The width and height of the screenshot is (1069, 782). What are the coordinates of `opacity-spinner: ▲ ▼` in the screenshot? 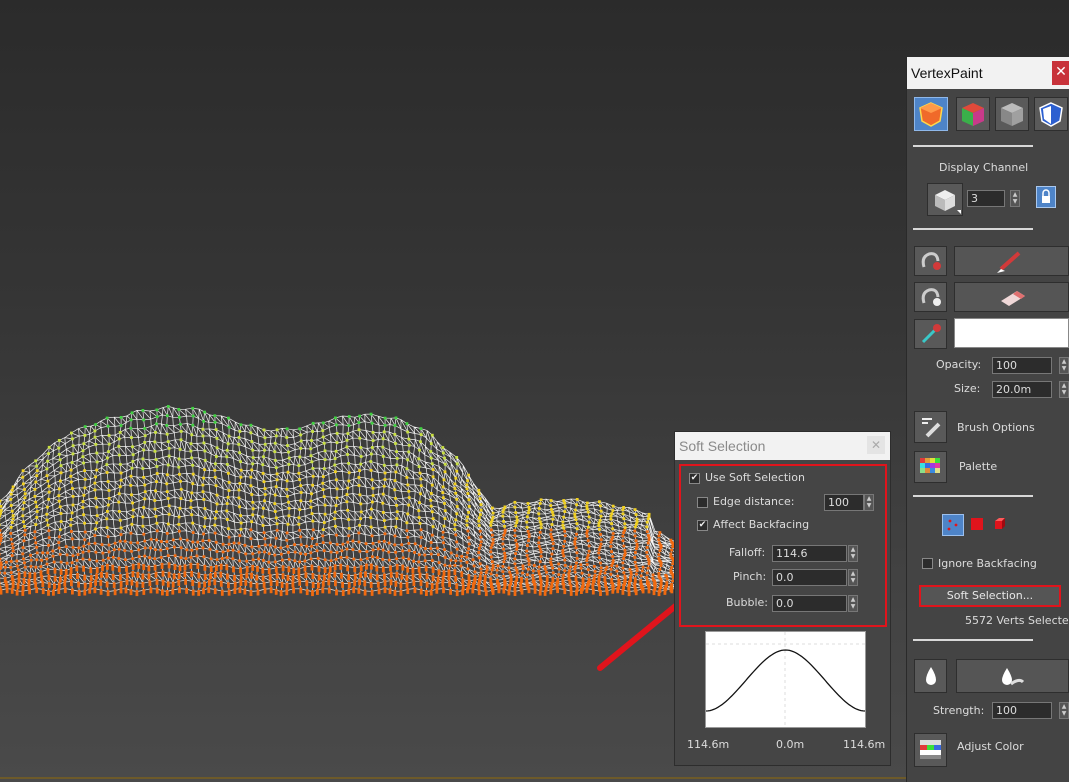 It's located at (1064, 365).